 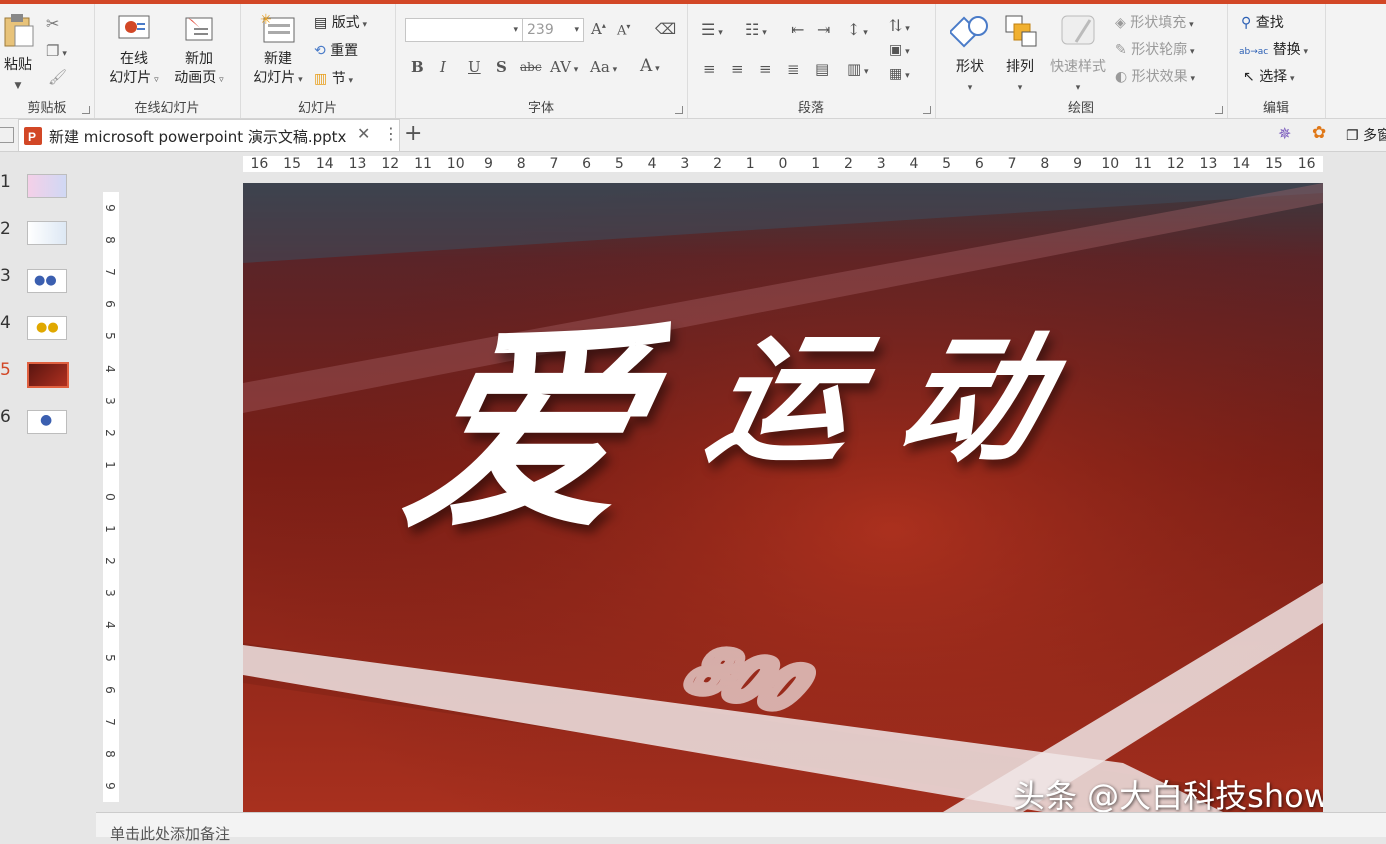 What do you see at coordinates (822, 69) in the screenshot?
I see `distribute-icon: ▤` at bounding box center [822, 69].